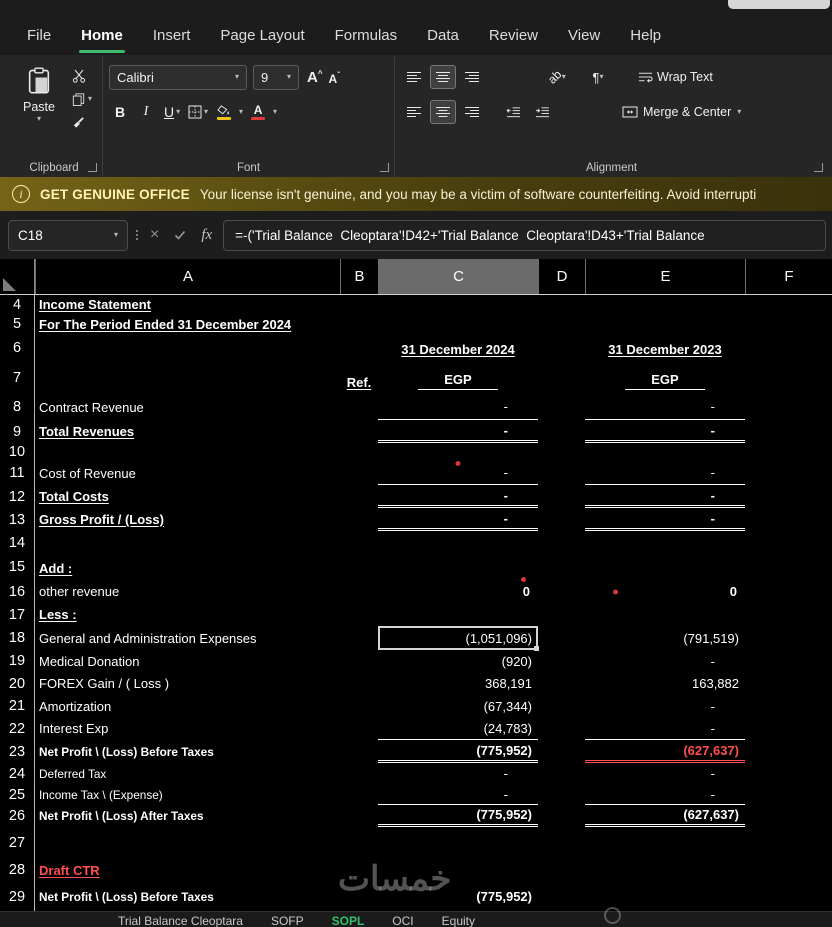  Describe the element at coordinates (458, 407) in the screenshot. I see `cell-C8: -` at that location.